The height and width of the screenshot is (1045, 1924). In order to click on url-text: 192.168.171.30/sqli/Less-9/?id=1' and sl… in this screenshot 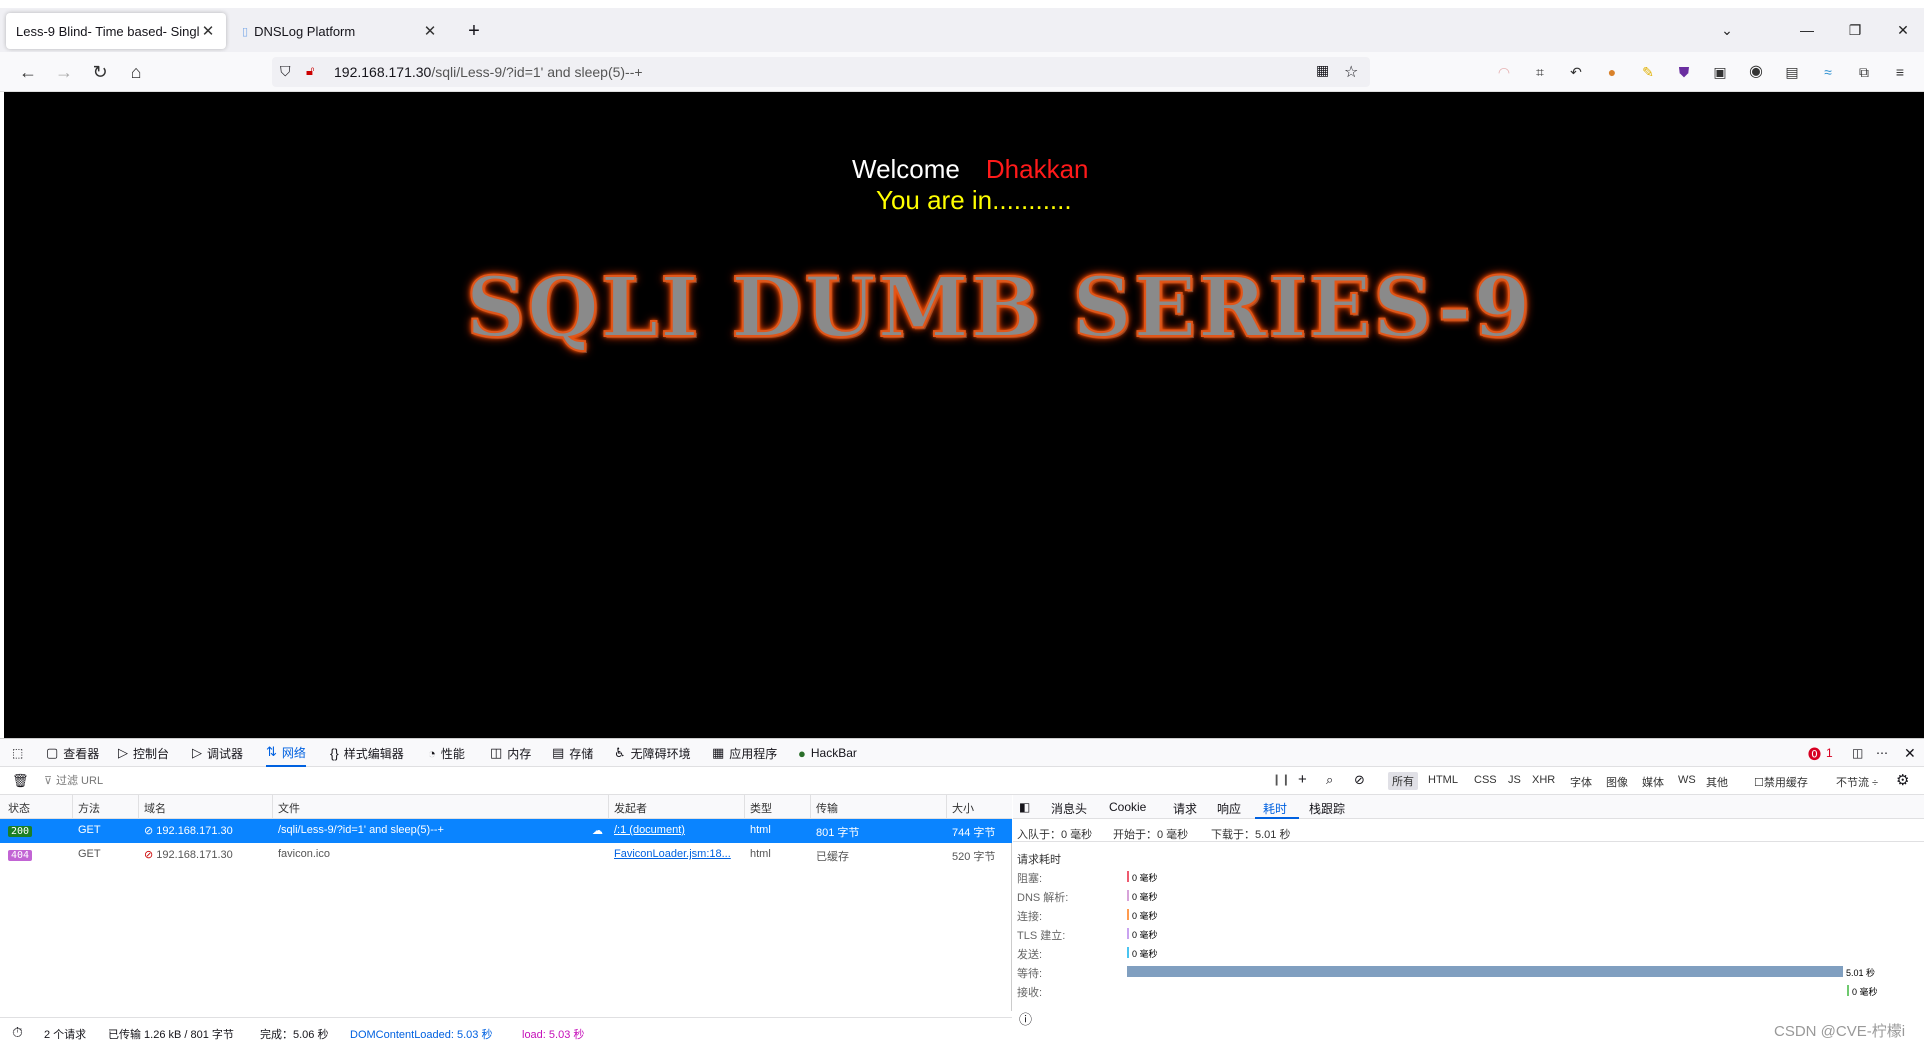, I will do `click(488, 72)`.